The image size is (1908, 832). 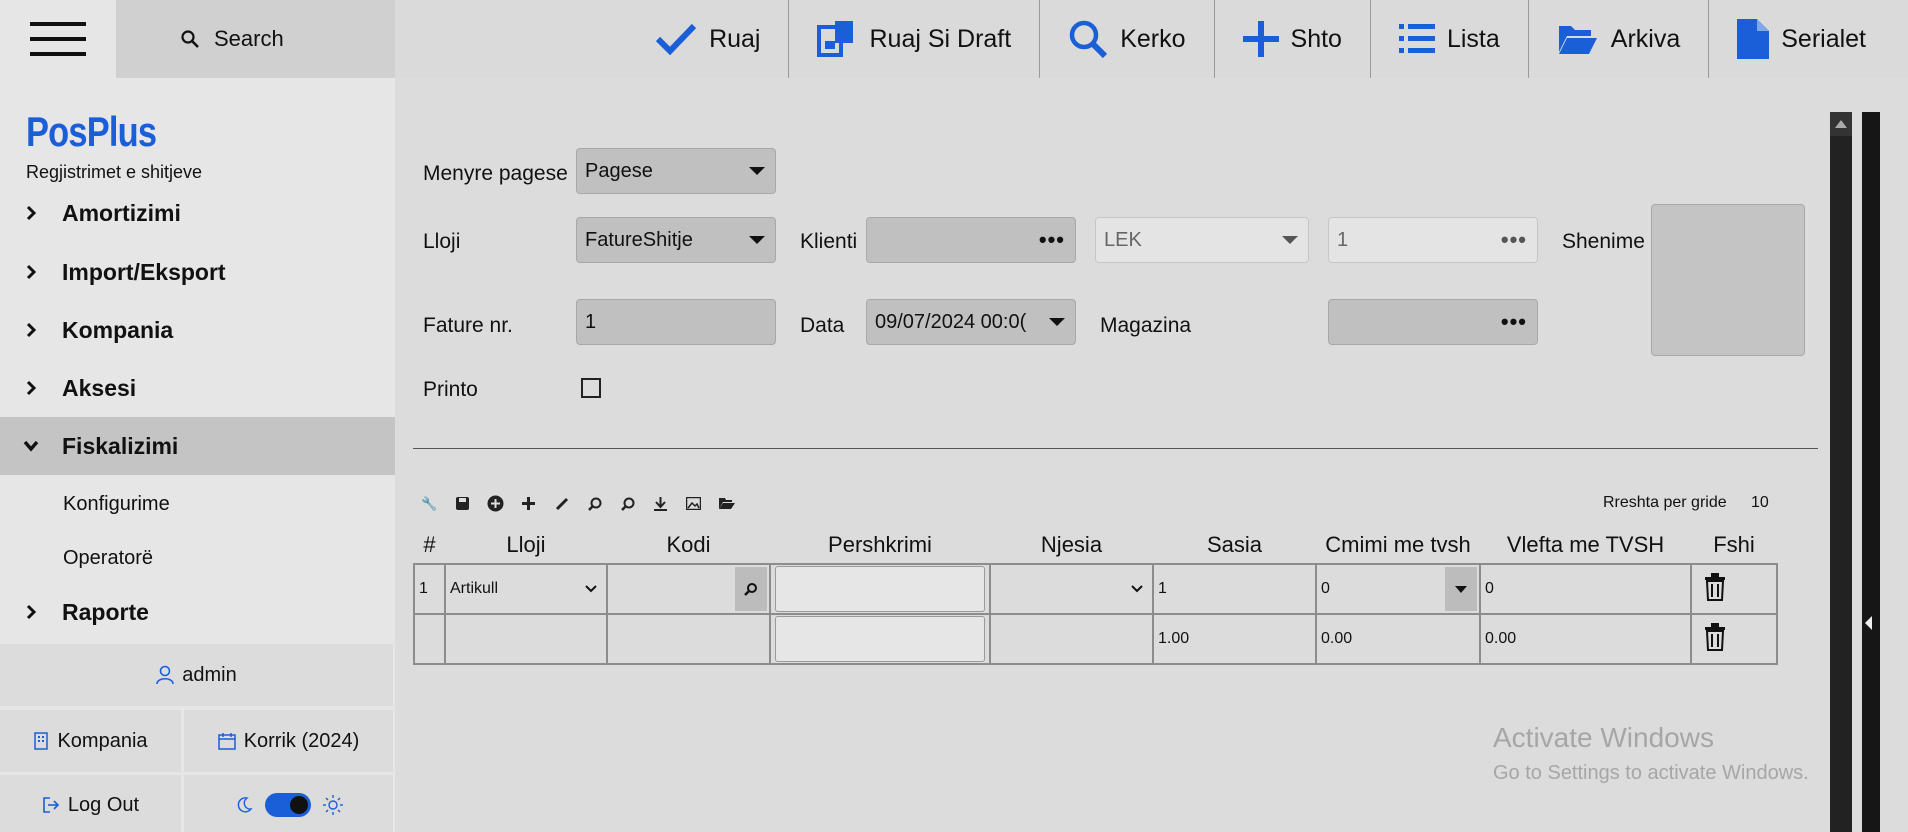 What do you see at coordinates (90, 803) in the screenshot?
I see `logout-button: Log Out` at bounding box center [90, 803].